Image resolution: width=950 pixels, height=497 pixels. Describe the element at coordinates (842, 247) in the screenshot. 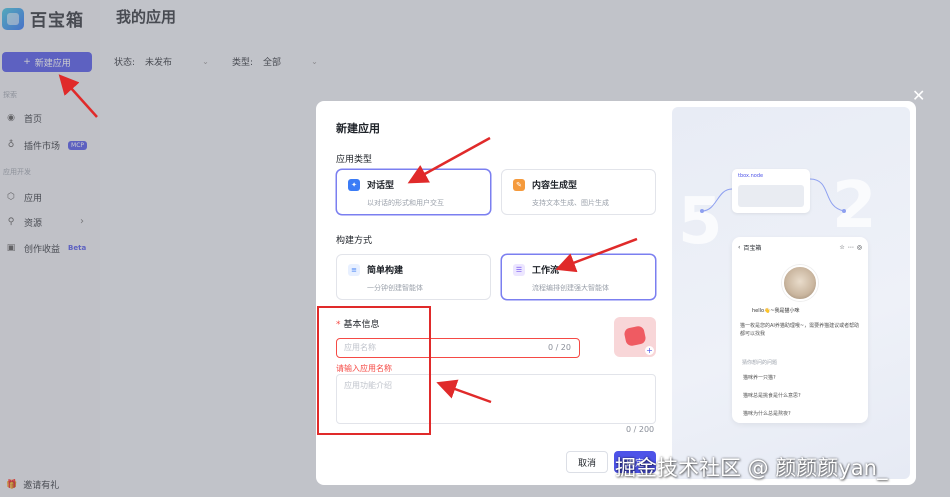

I see `star-icon: ☆` at that location.